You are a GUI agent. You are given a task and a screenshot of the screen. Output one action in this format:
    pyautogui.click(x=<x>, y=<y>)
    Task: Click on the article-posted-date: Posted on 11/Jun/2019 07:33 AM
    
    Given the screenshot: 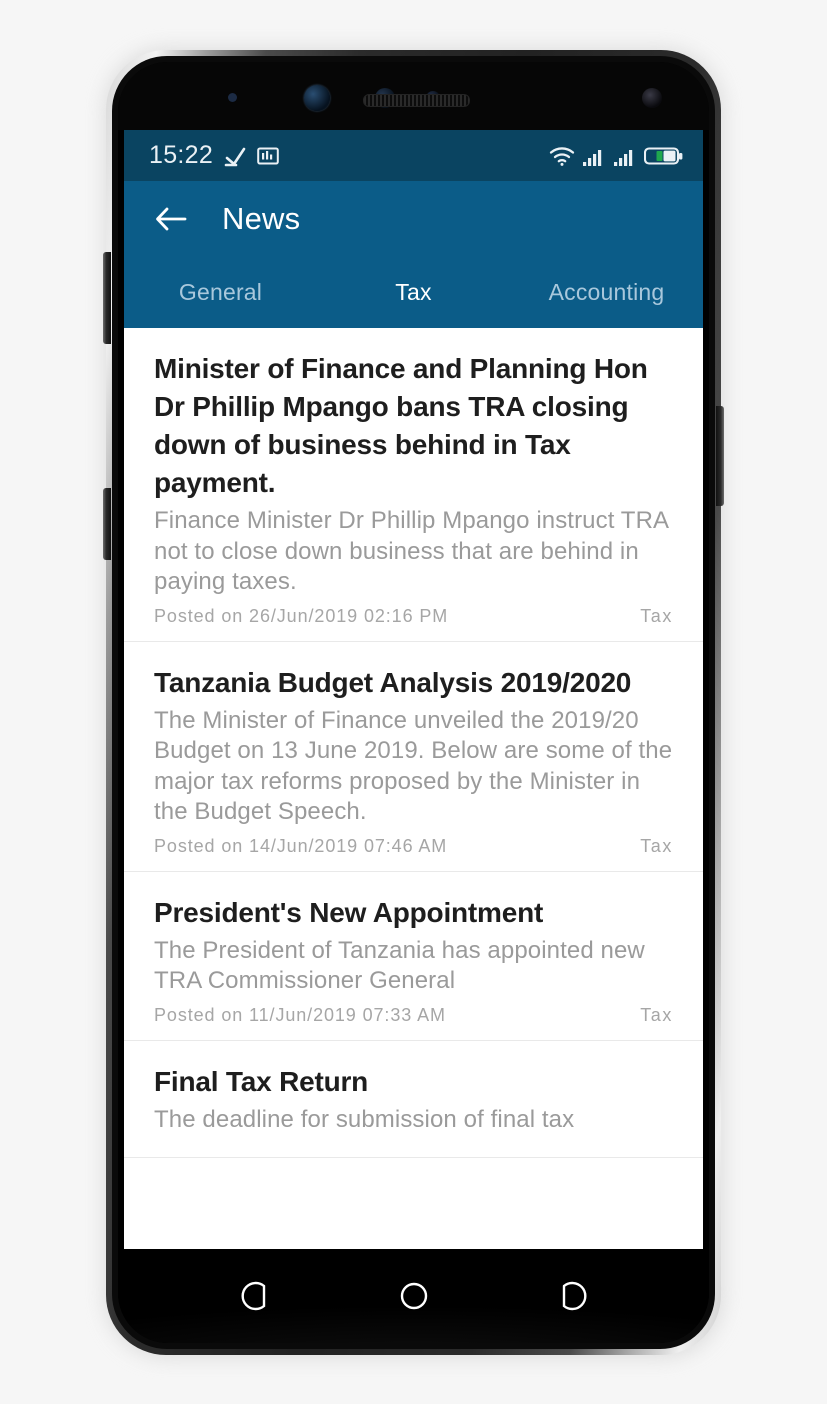 What is the action you would take?
    pyautogui.click(x=300, y=1014)
    